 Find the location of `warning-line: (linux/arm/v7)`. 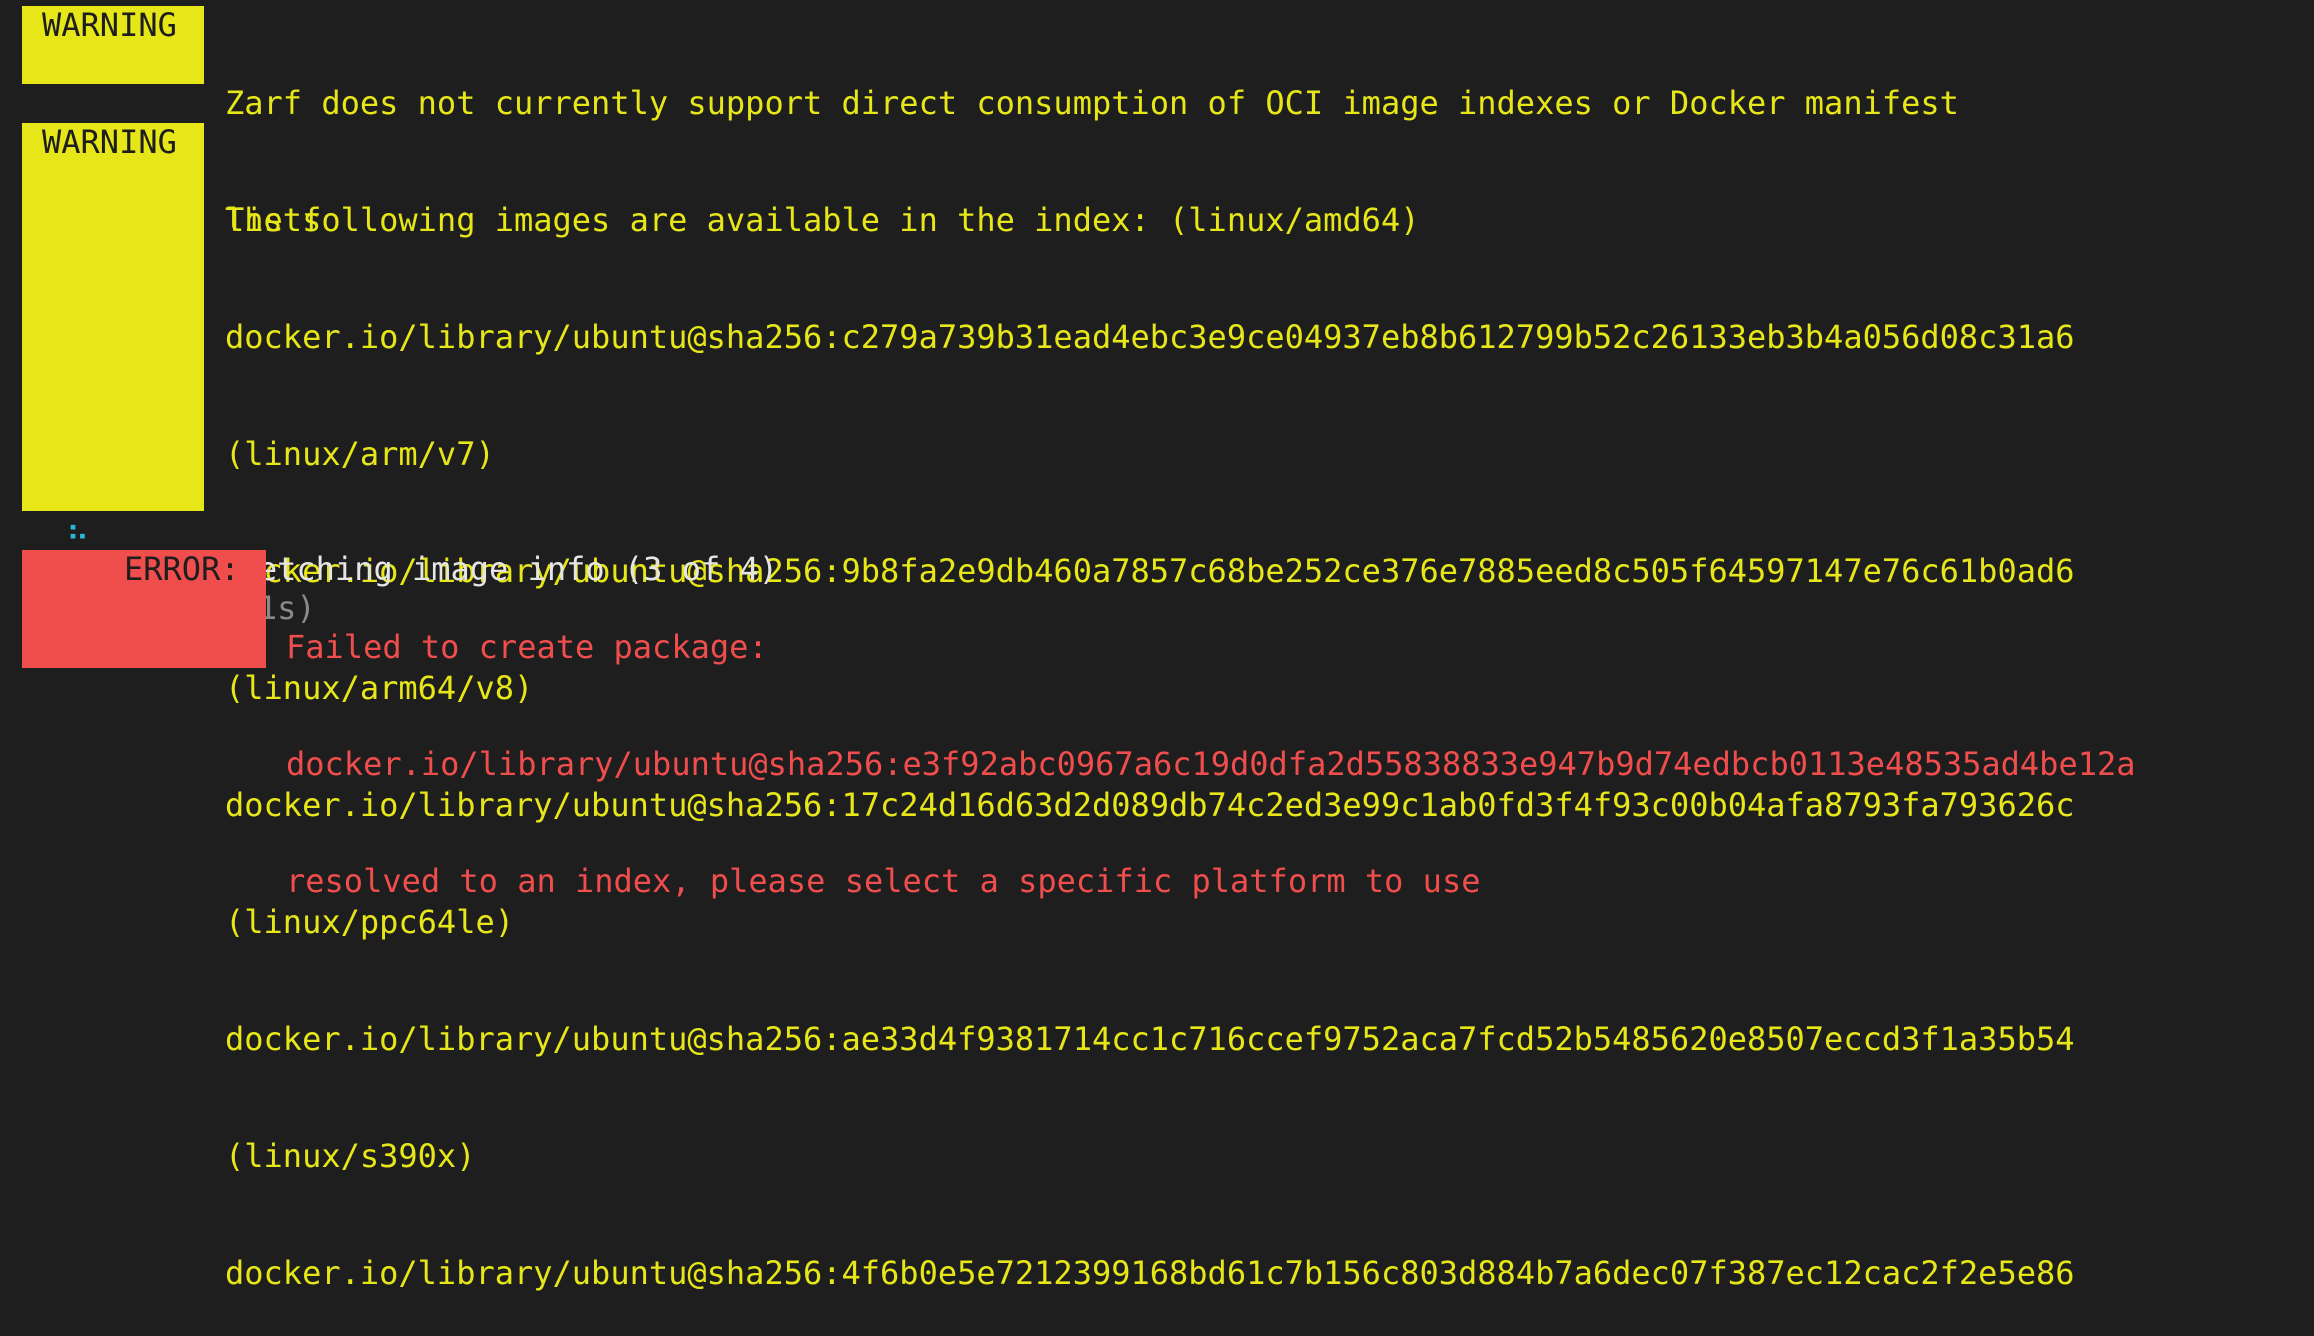

warning-line: (linux/arm/v7) is located at coordinates (360, 454).